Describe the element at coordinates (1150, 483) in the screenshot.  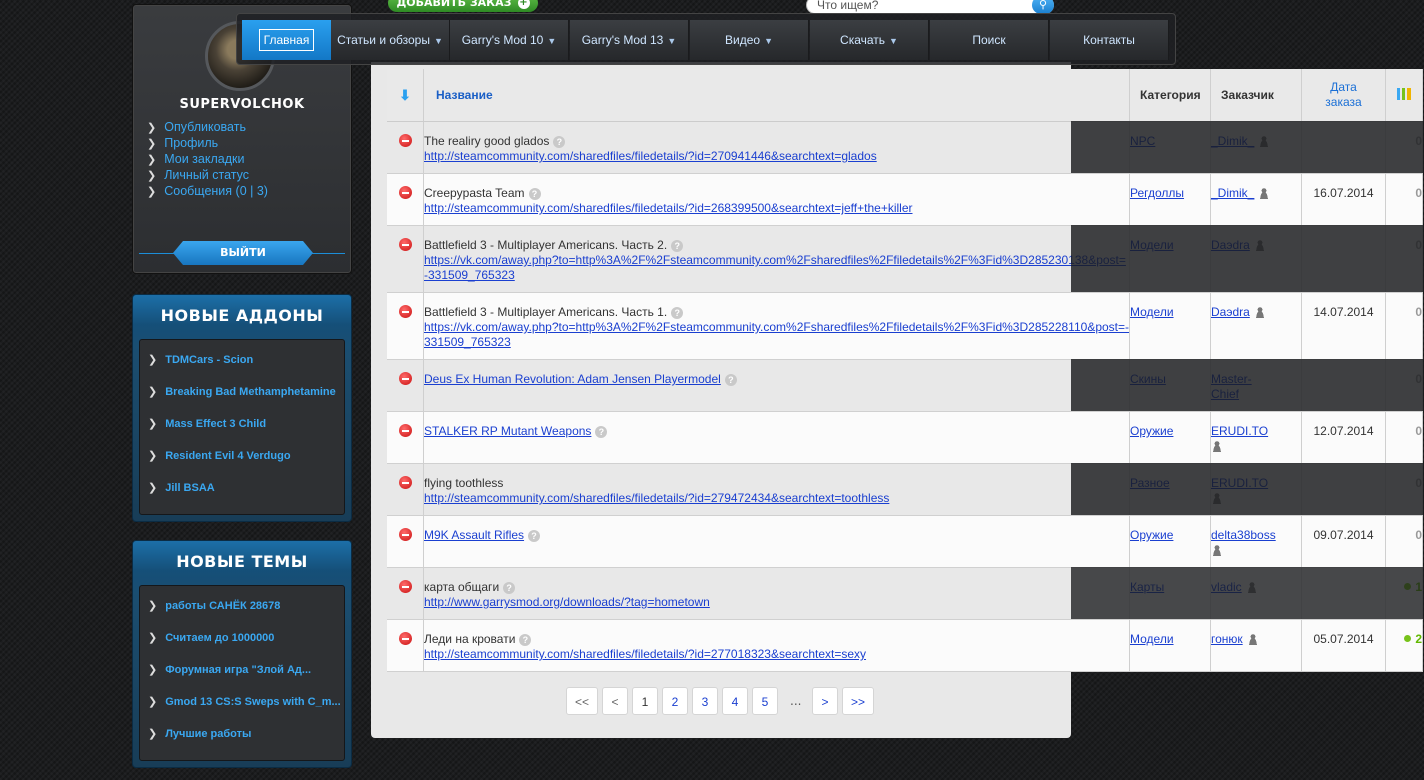
I see `category-link: Разное` at that location.